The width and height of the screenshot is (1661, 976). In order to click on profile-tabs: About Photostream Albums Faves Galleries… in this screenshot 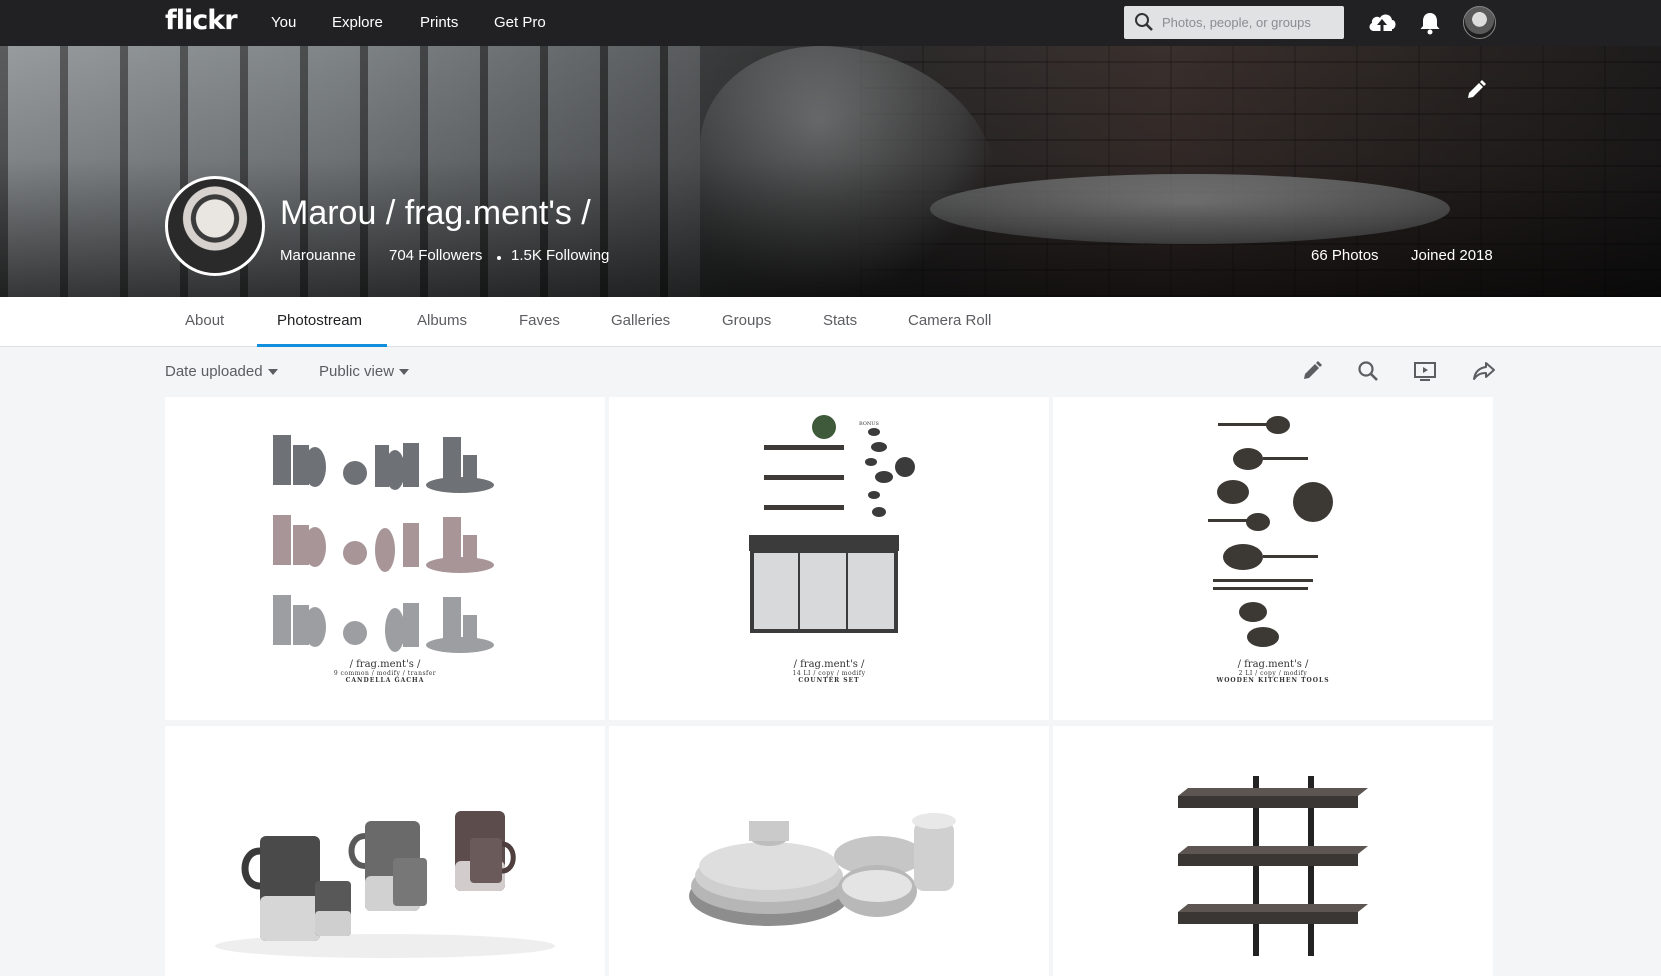, I will do `click(830, 322)`.